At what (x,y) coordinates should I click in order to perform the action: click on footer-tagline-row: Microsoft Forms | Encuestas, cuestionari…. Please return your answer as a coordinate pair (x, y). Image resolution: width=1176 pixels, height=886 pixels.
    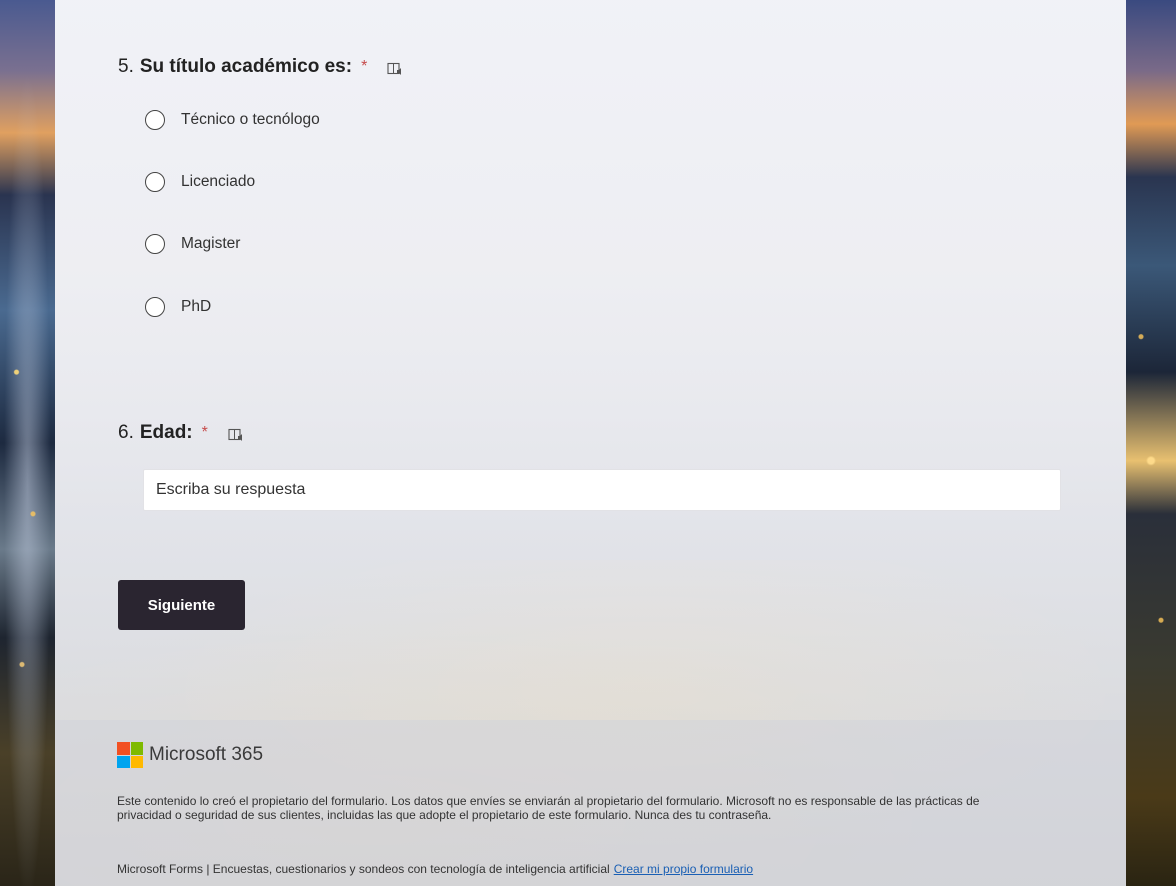
    Looking at the image, I should click on (435, 869).